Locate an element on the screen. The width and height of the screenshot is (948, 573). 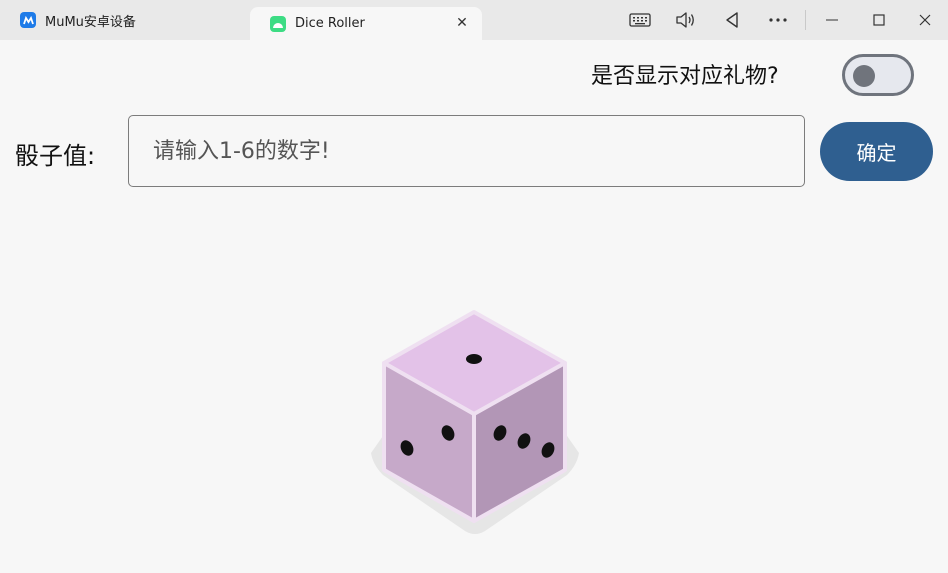
confirm-button: 确定 is located at coordinates (876, 151).